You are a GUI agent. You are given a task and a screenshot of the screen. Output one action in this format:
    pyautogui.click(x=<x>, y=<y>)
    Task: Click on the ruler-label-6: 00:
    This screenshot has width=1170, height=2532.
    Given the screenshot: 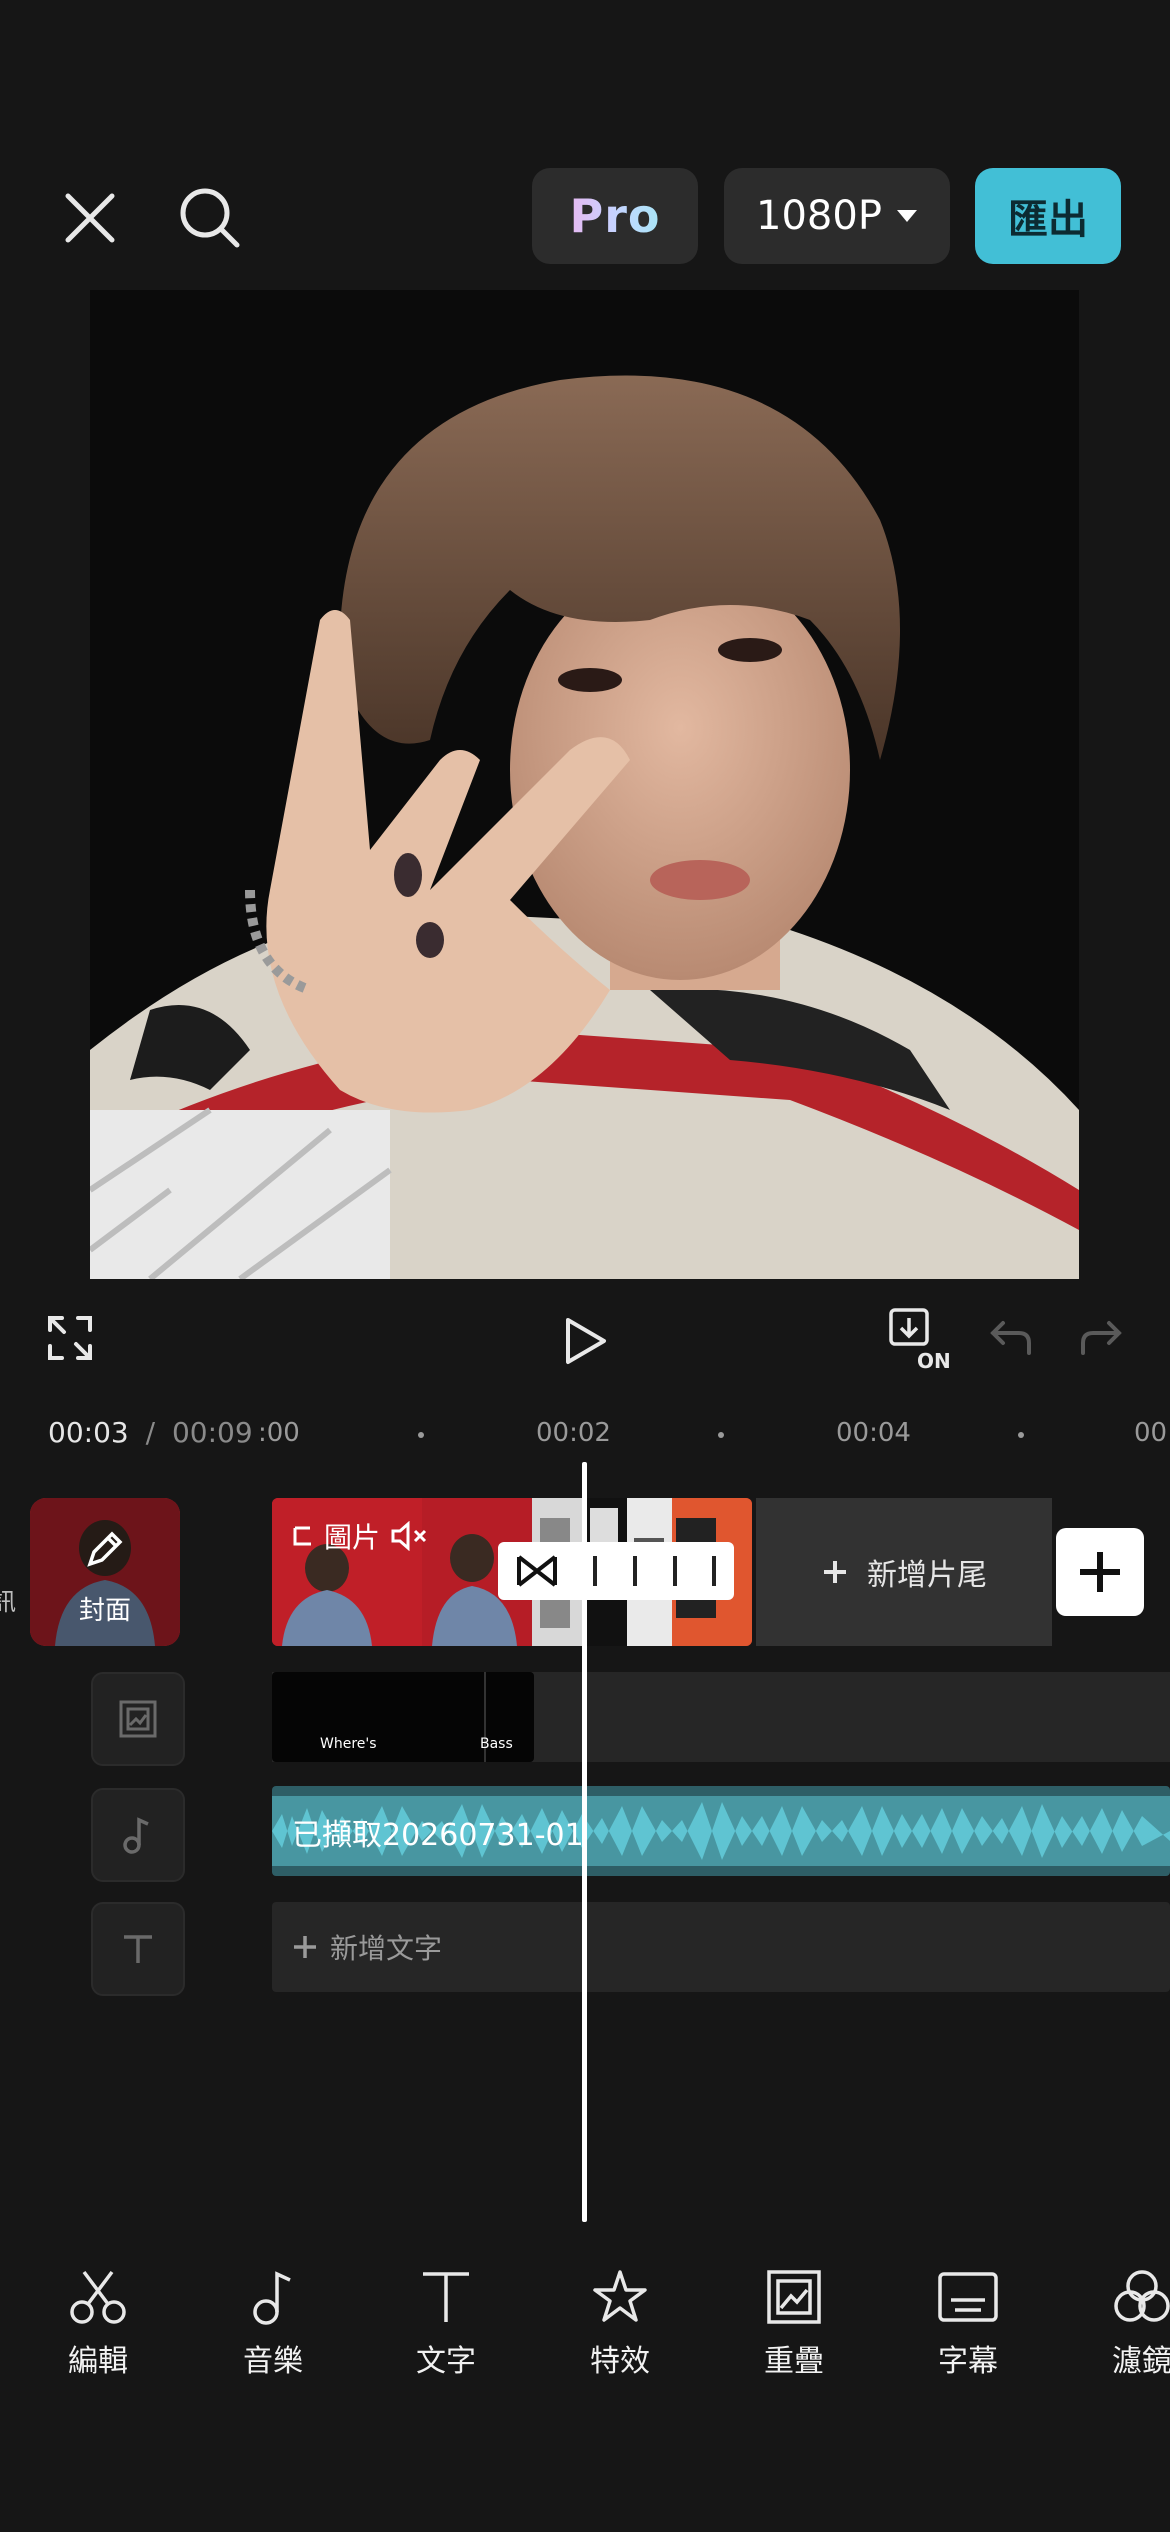 What is the action you would take?
    pyautogui.click(x=1152, y=1433)
    